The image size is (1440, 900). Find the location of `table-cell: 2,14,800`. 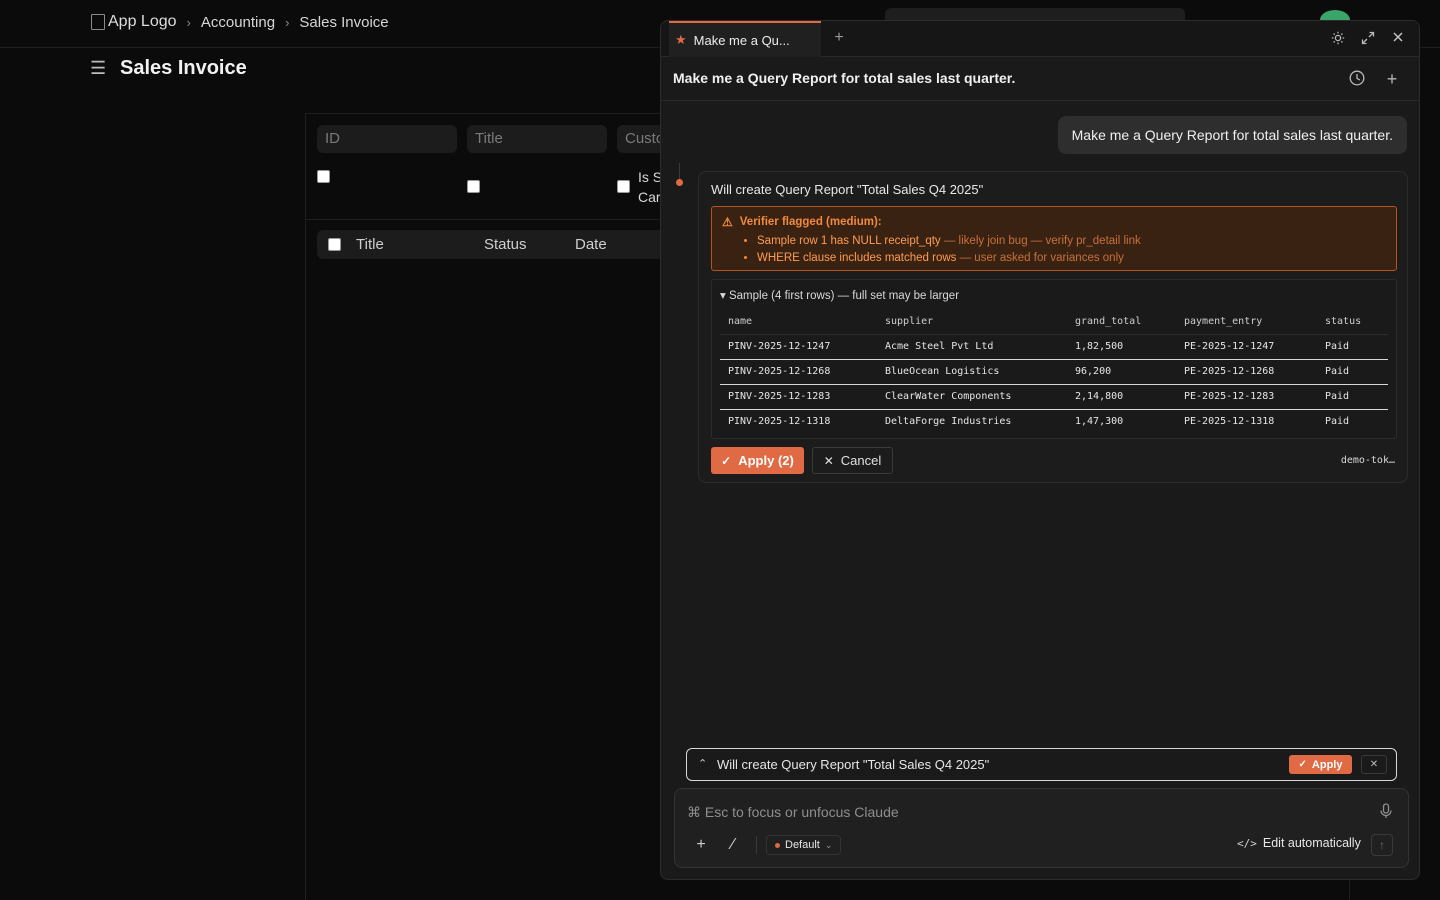

table-cell: 2,14,800 is located at coordinates (1121, 397).